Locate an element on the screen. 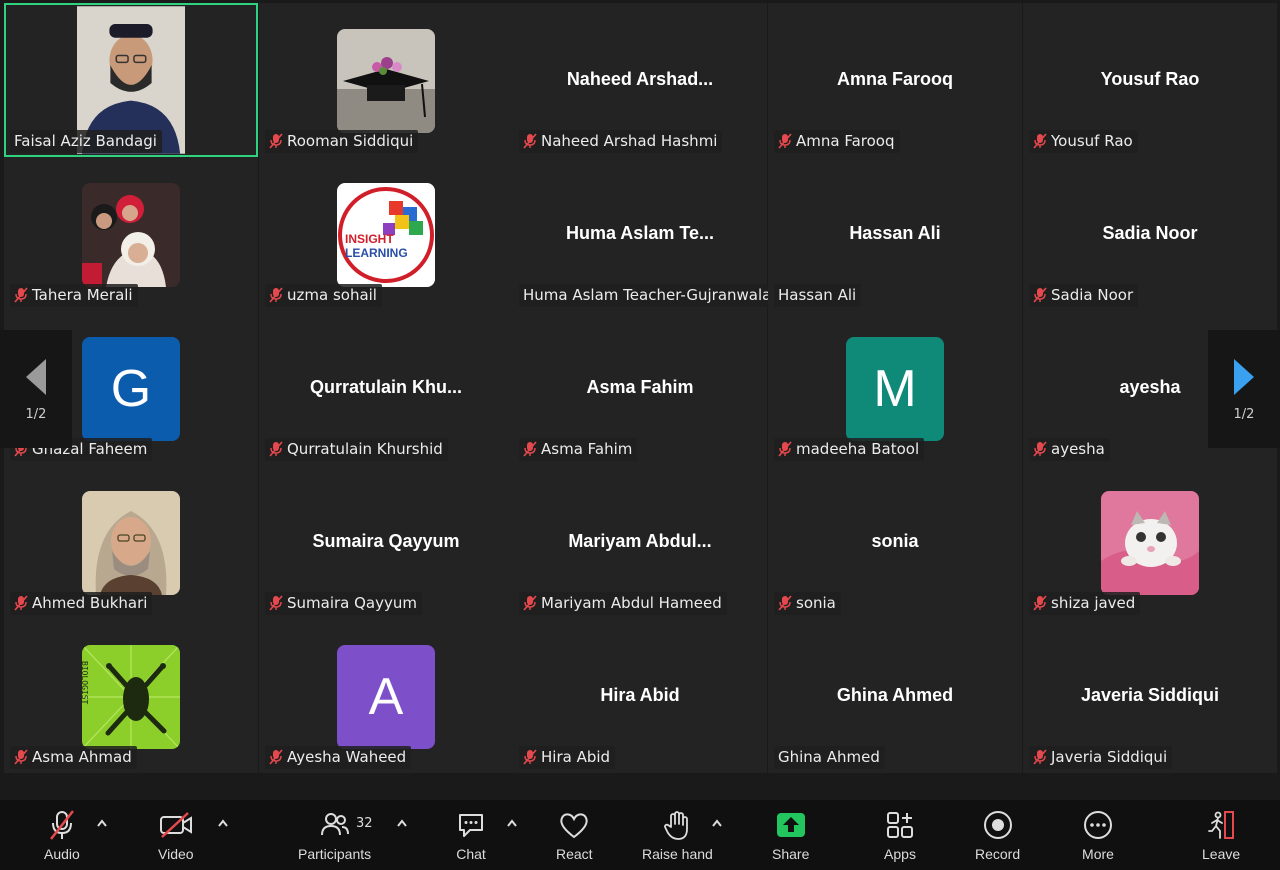 The height and width of the screenshot is (870, 1280). participant-tile: BIOLOGIST Asma Ahmad is located at coordinates (131, 696).